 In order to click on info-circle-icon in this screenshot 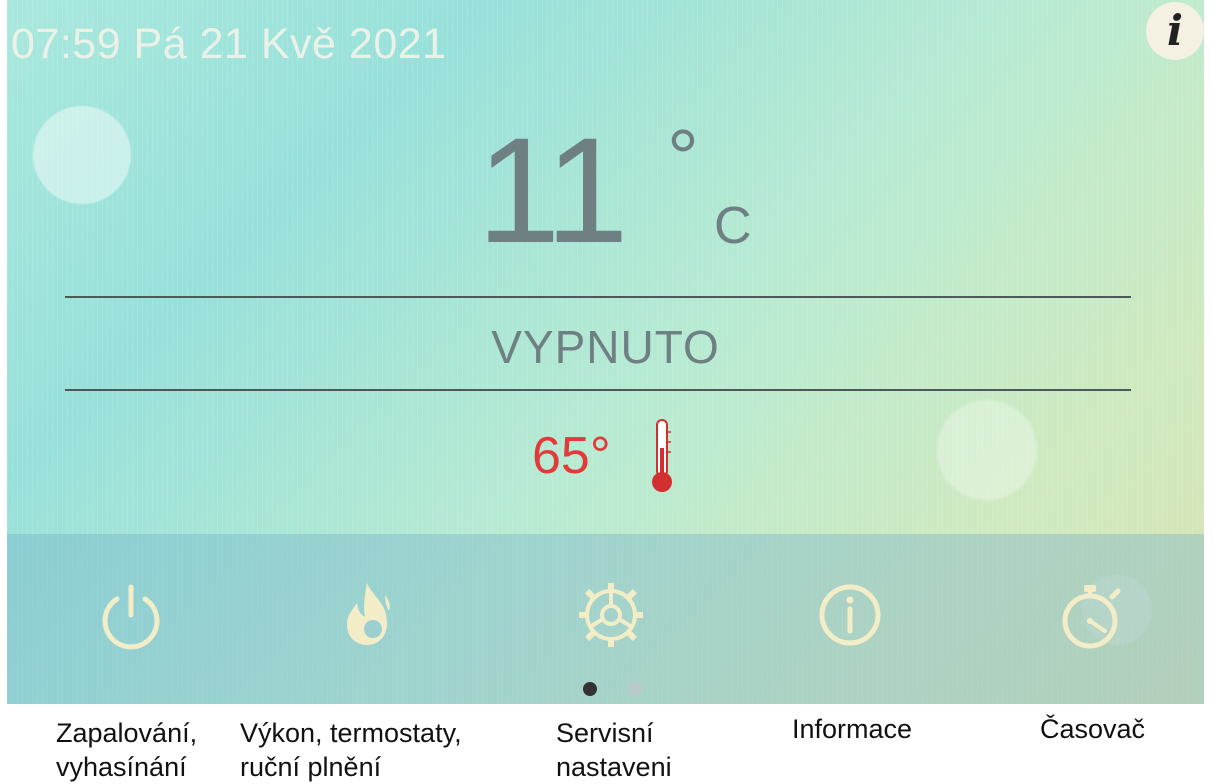, I will do `click(850, 615)`.